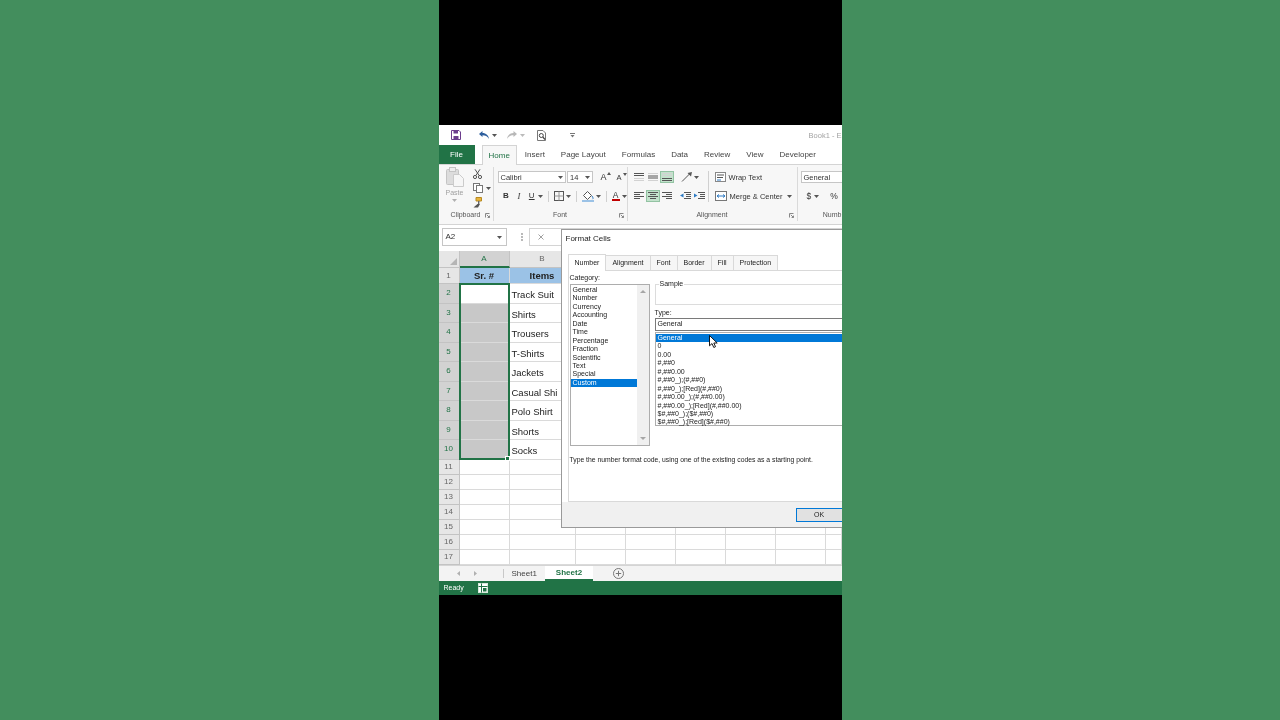  I want to click on dialog-title: Format Cells, so click(588, 239).